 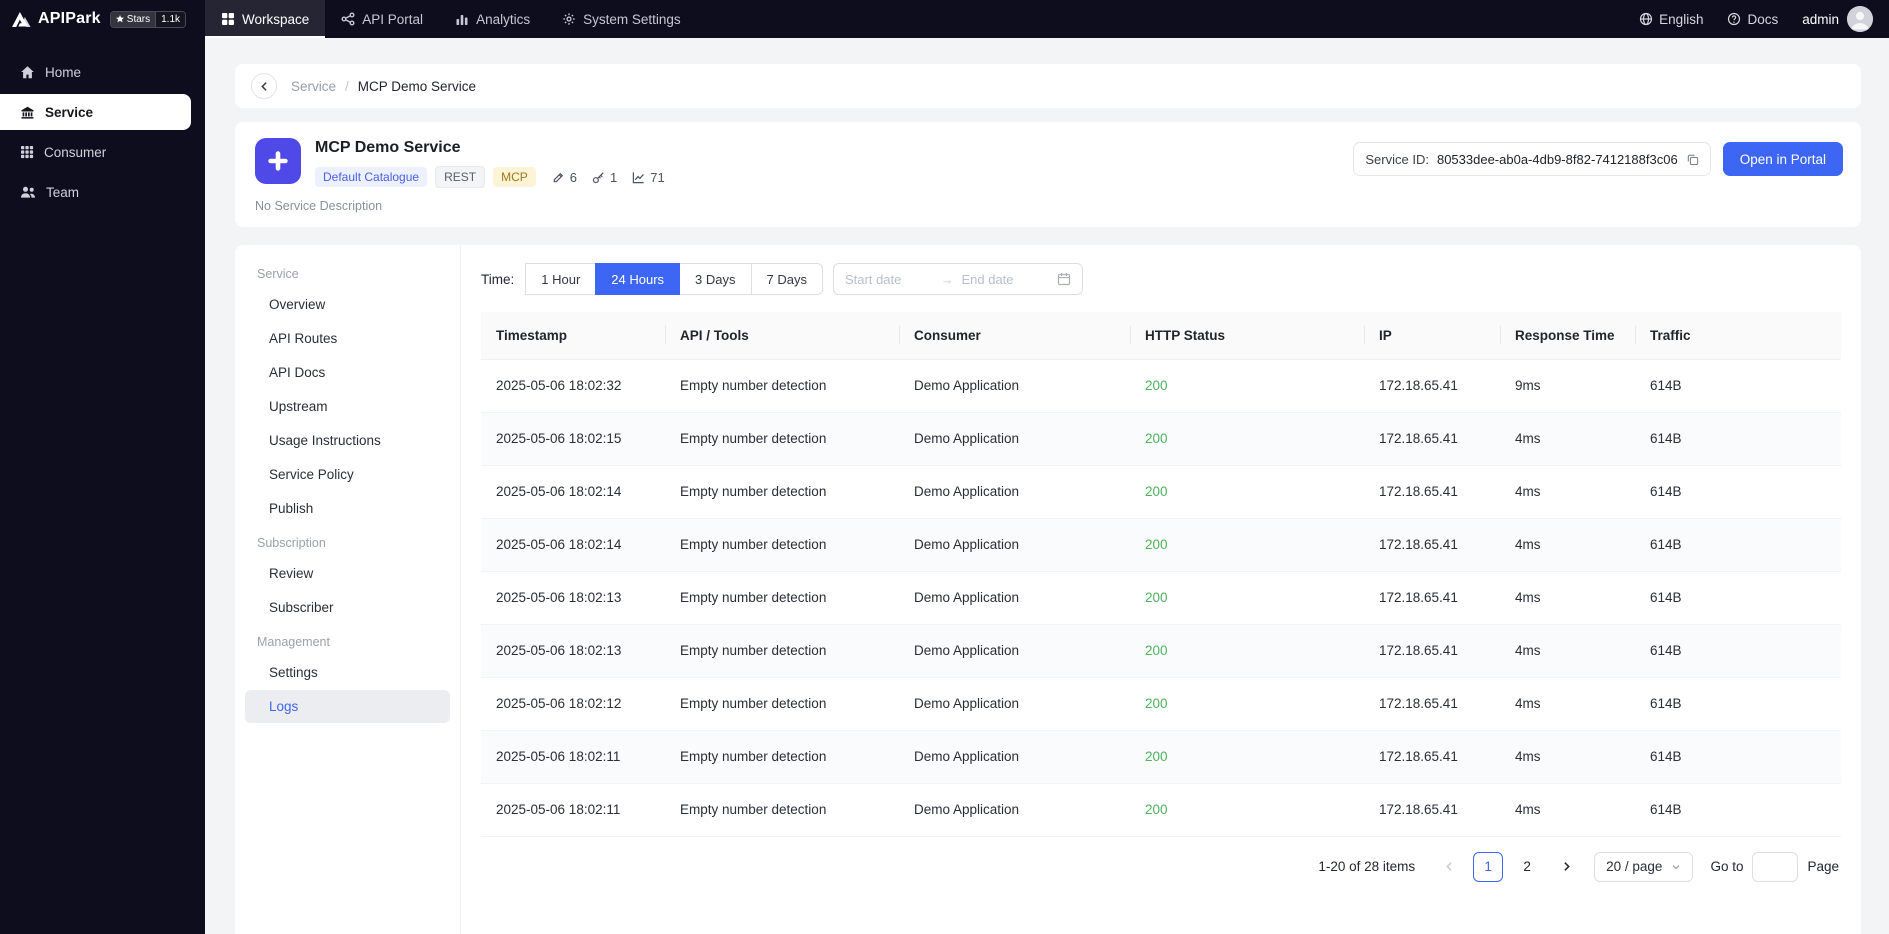 I want to click on goto-page-input, so click(x=1775, y=866).